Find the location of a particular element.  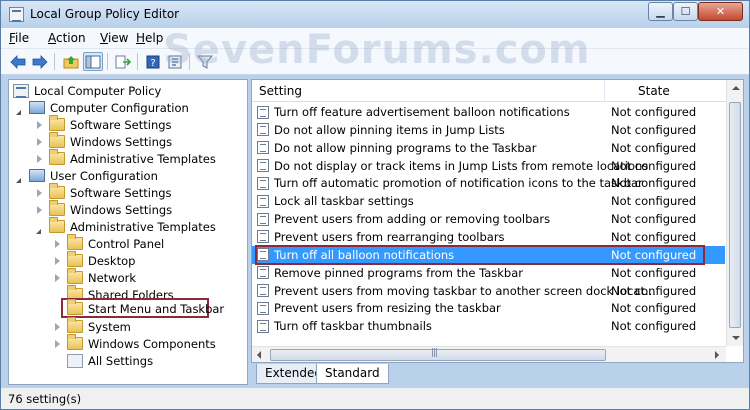

tree-item-windows-components: Windows Components is located at coordinates (134, 343).